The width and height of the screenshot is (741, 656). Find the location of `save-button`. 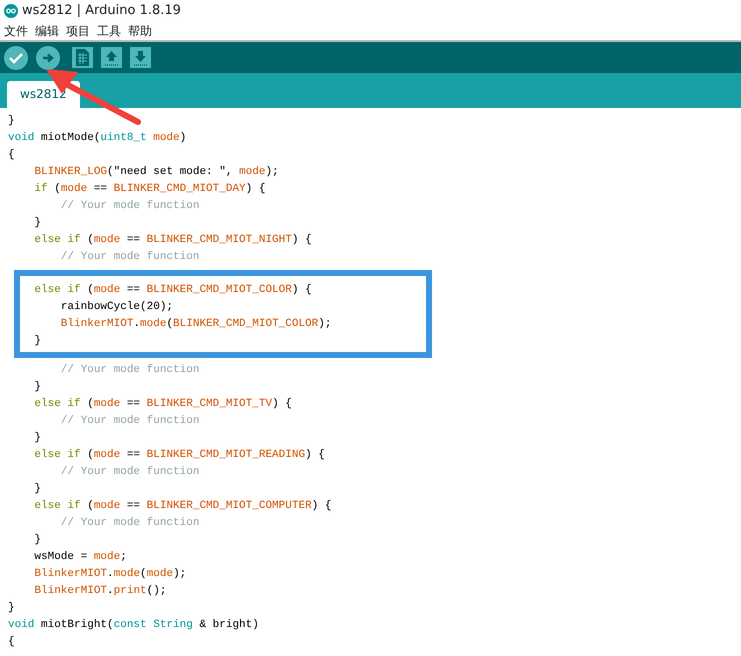

save-button is located at coordinates (140, 57).